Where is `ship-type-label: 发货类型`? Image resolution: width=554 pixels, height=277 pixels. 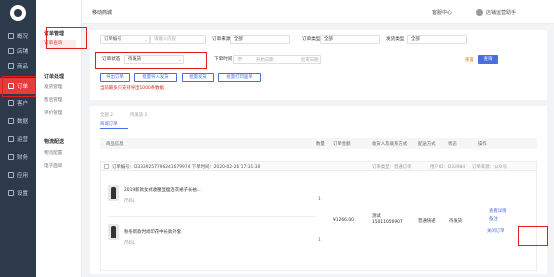 ship-type-label: 发货类型 is located at coordinates (395, 39).